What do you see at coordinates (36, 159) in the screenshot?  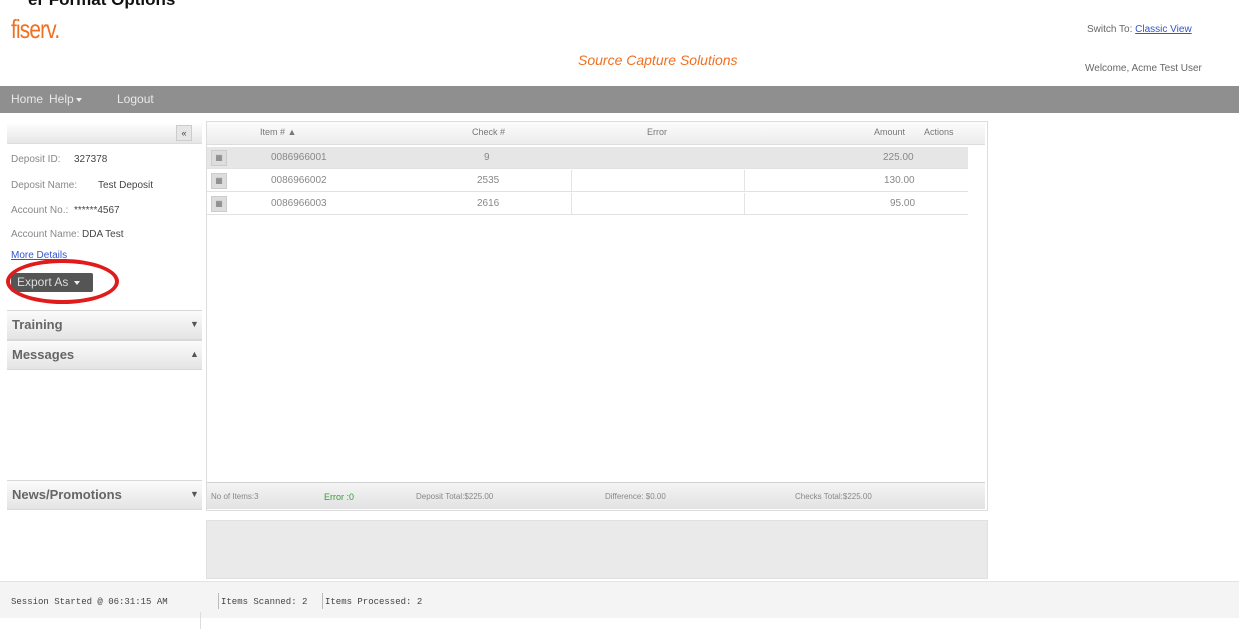 I see `deposit-id-label: Deposit ID:` at bounding box center [36, 159].